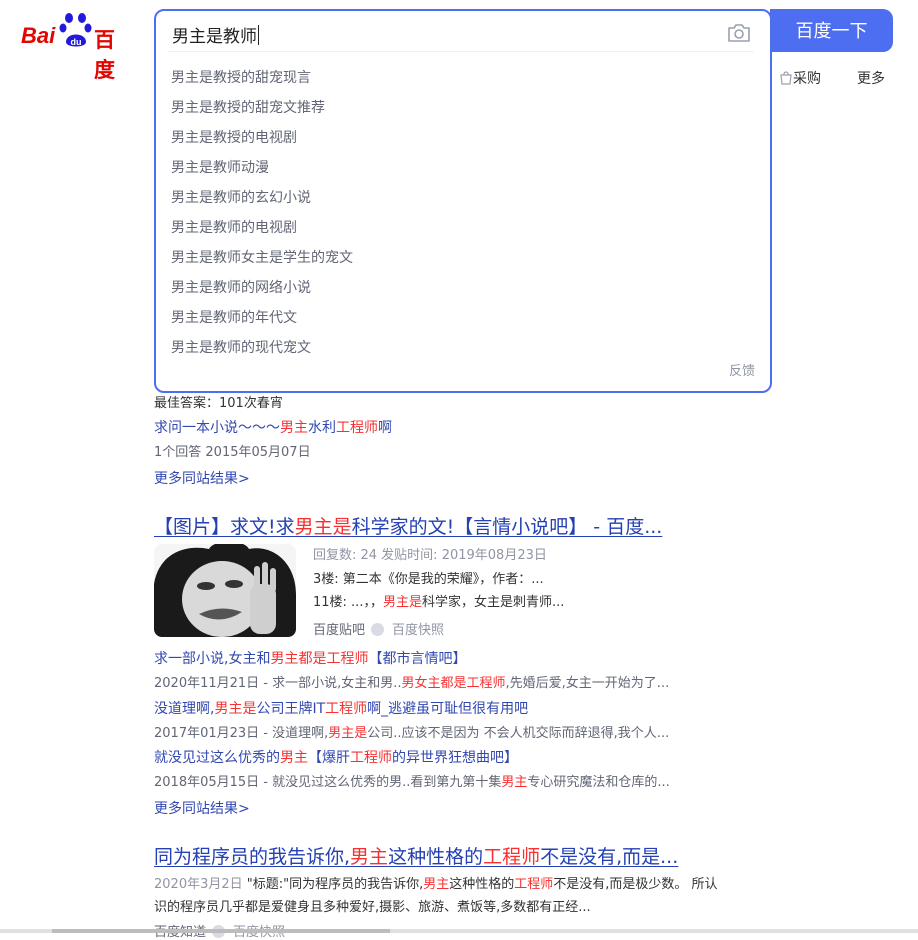 Image resolution: width=918 pixels, height=940 pixels. What do you see at coordinates (418, 630) in the screenshot?
I see `snapshot-link: 百度快照` at bounding box center [418, 630].